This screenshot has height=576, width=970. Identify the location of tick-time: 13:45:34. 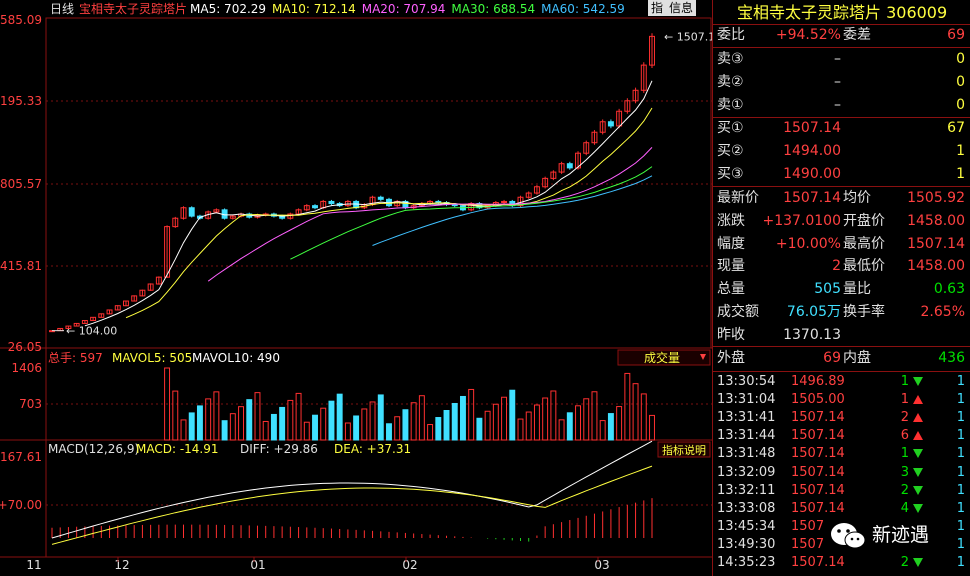
(746, 526).